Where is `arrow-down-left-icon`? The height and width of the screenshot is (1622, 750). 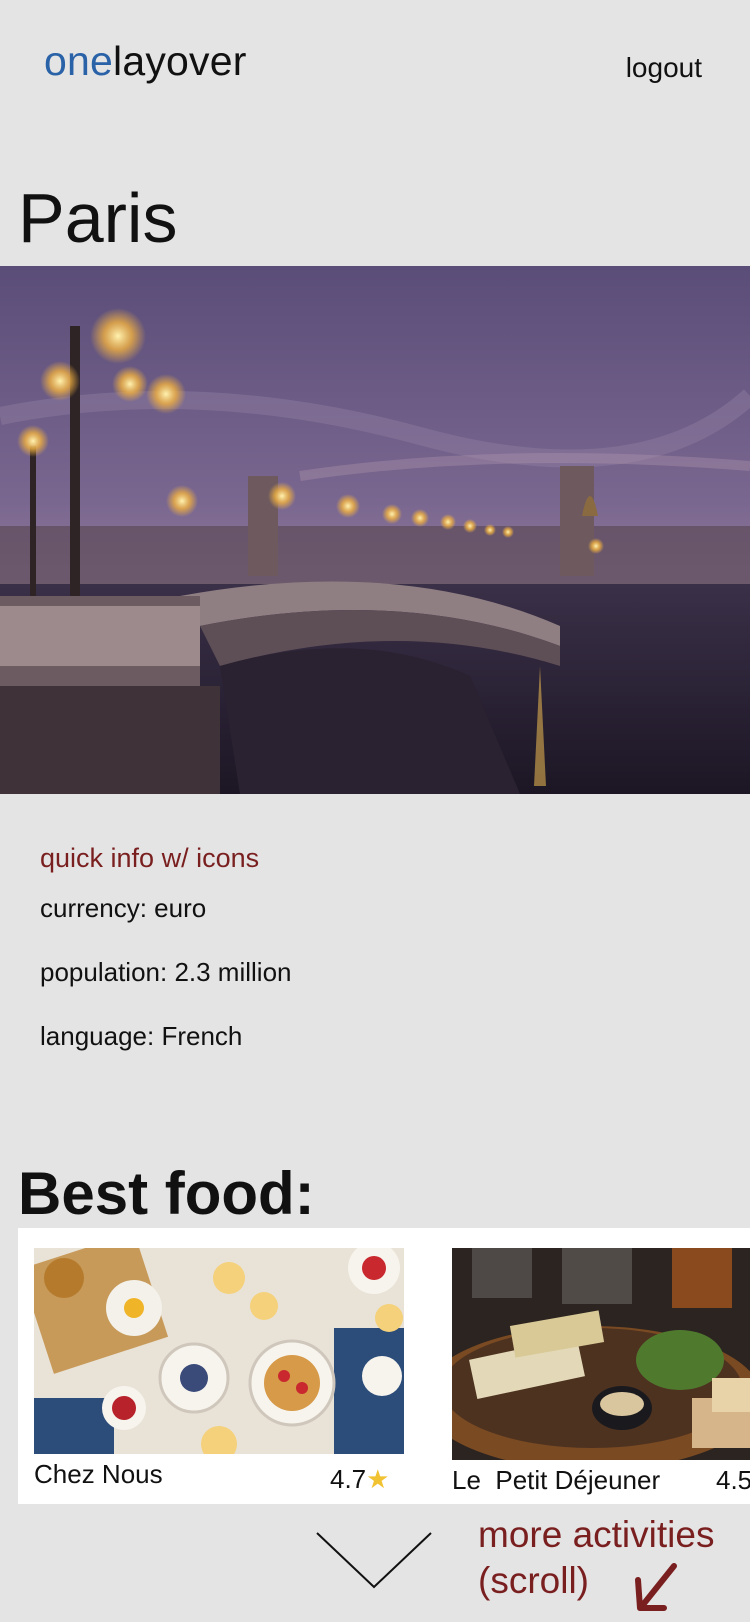 arrow-down-left-icon is located at coordinates (655, 1590).